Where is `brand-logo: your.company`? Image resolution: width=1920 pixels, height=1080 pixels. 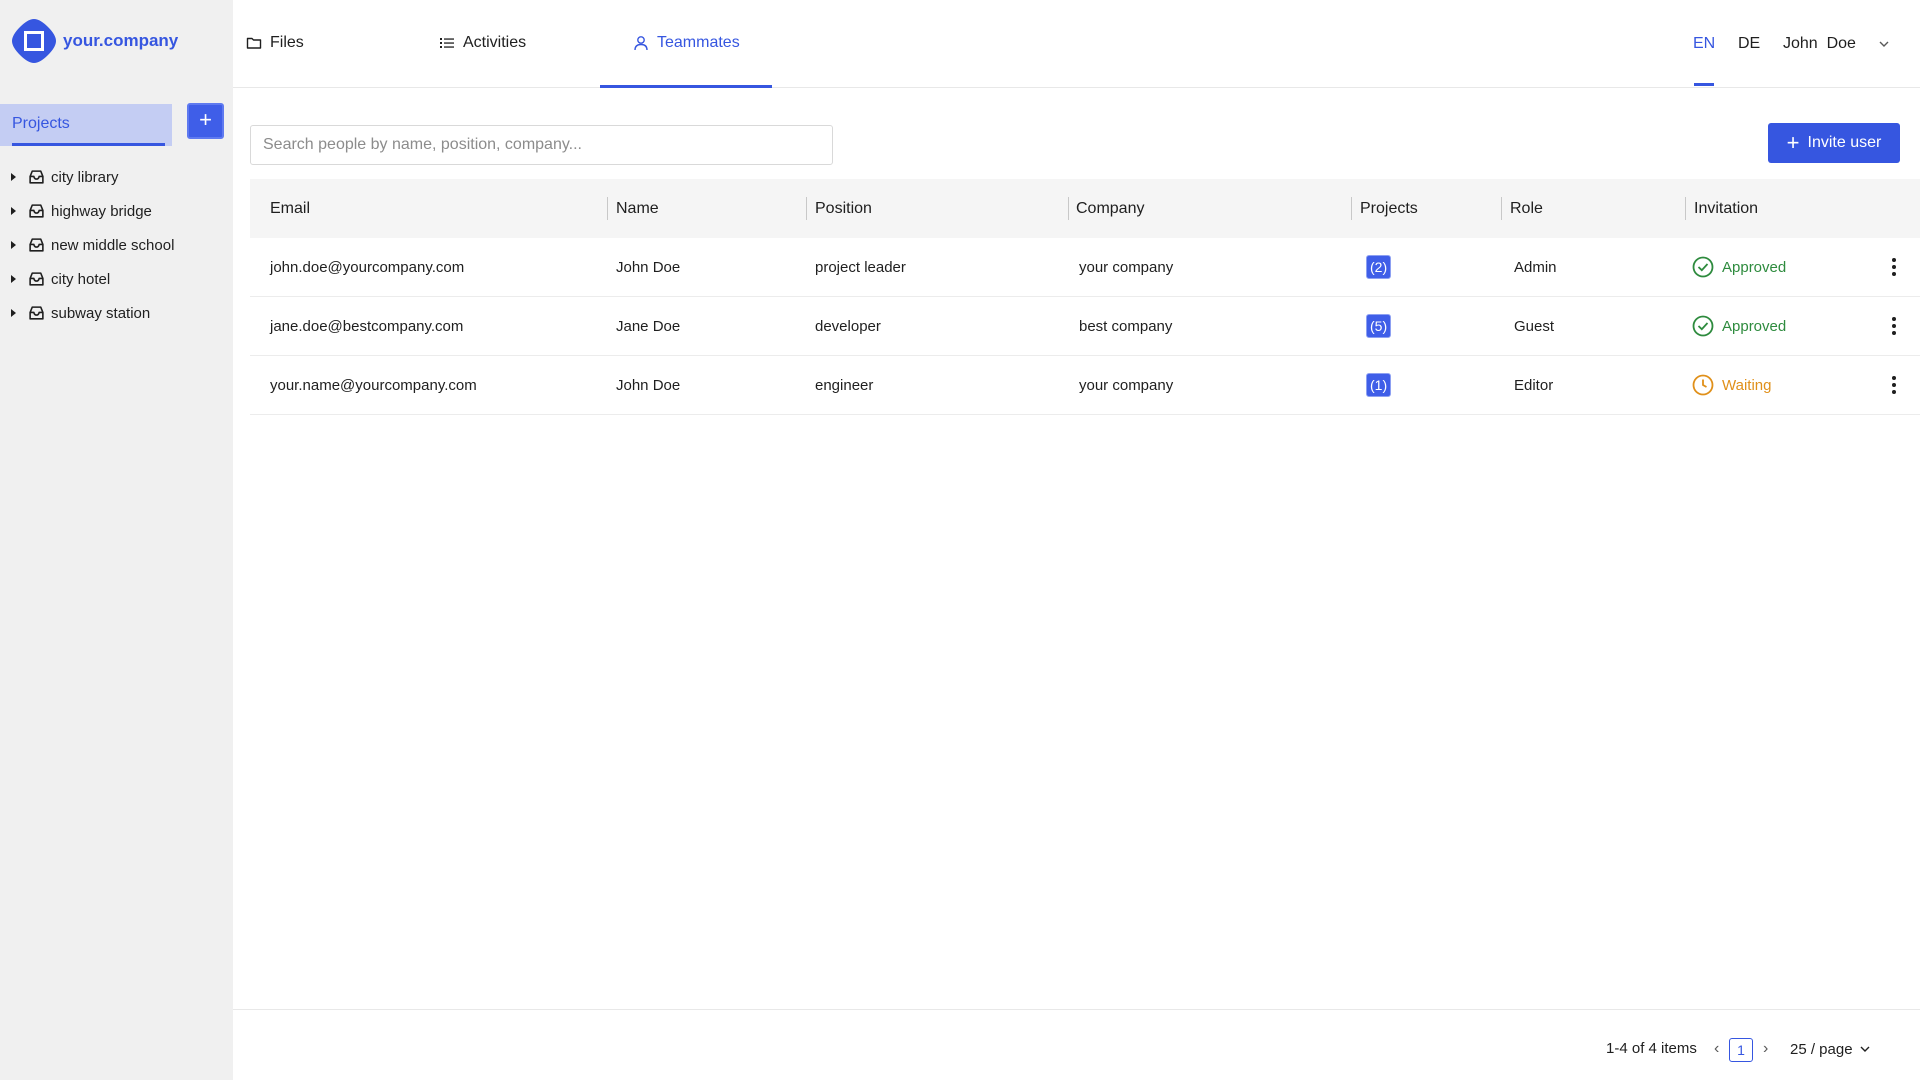 brand-logo: your.company is located at coordinates (94, 41).